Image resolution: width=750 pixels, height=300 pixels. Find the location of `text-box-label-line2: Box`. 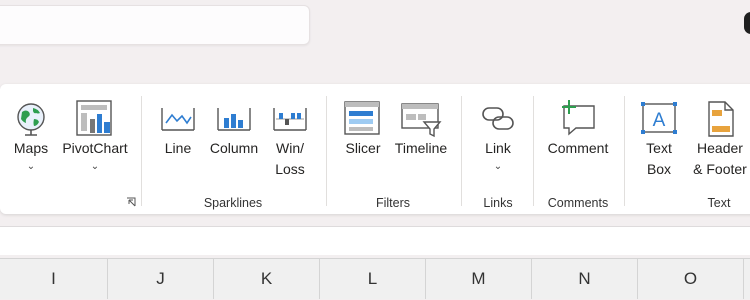

text-box-label-line2: Box is located at coordinates (659, 169).